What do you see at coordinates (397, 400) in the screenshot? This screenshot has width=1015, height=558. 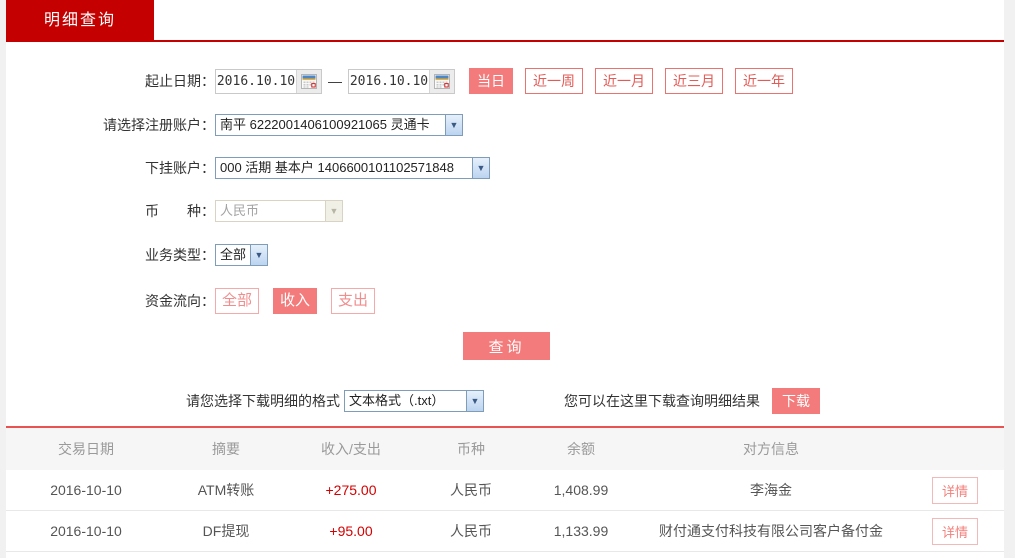 I see `download-format-value: 文本格式（.txt）` at bounding box center [397, 400].